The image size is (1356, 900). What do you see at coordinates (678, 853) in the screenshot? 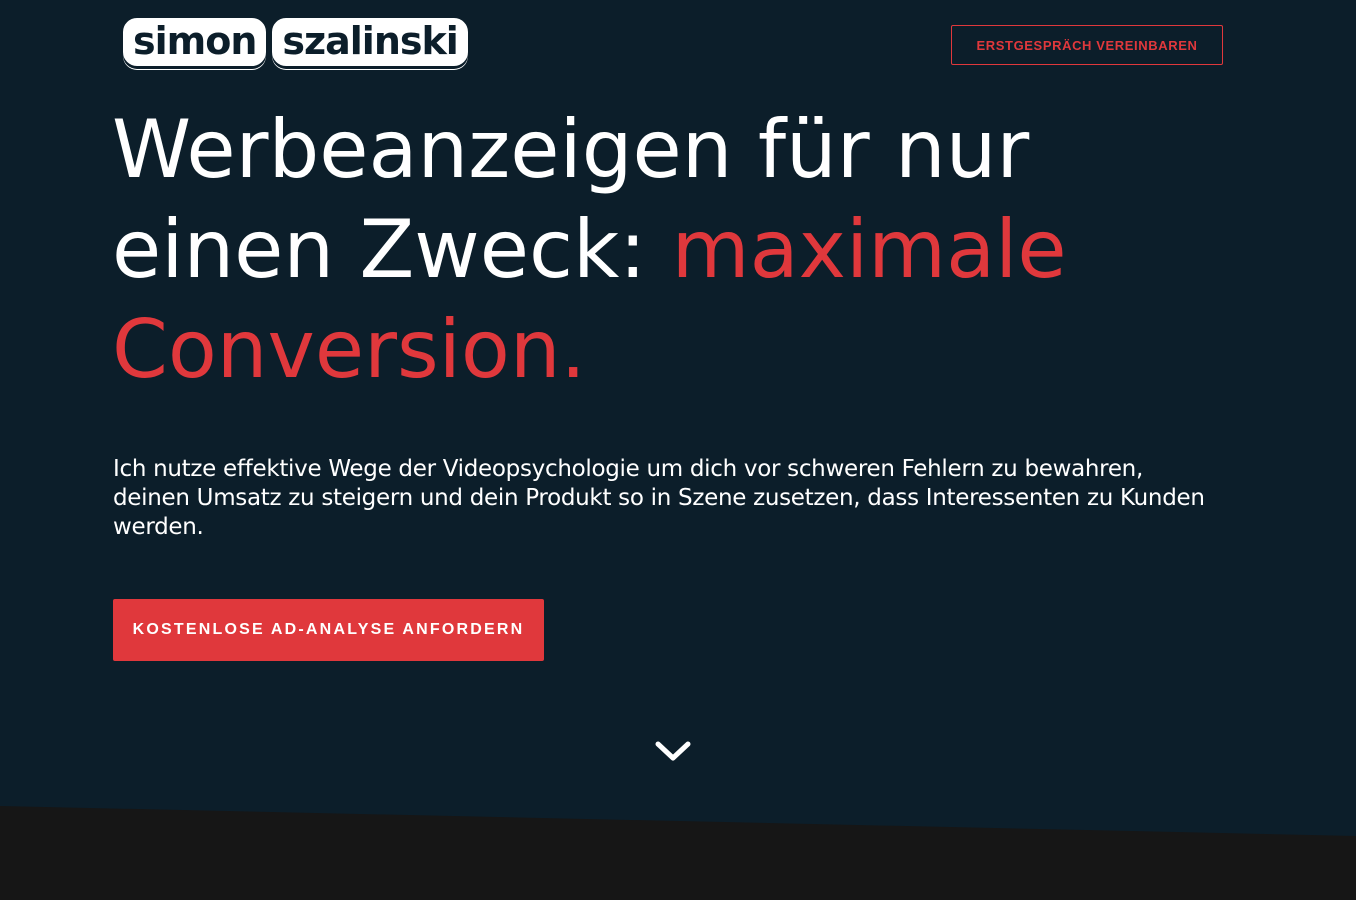
I see `section-divider` at bounding box center [678, 853].